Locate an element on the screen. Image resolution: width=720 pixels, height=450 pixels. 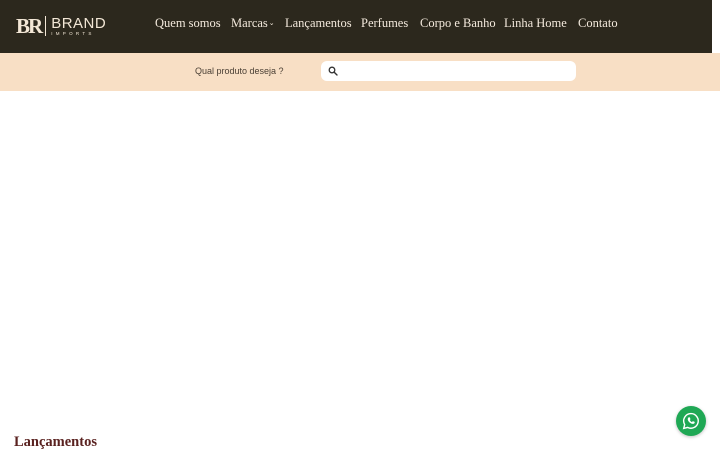
logo-text: BRAND IMPORTS is located at coordinates (78, 26).